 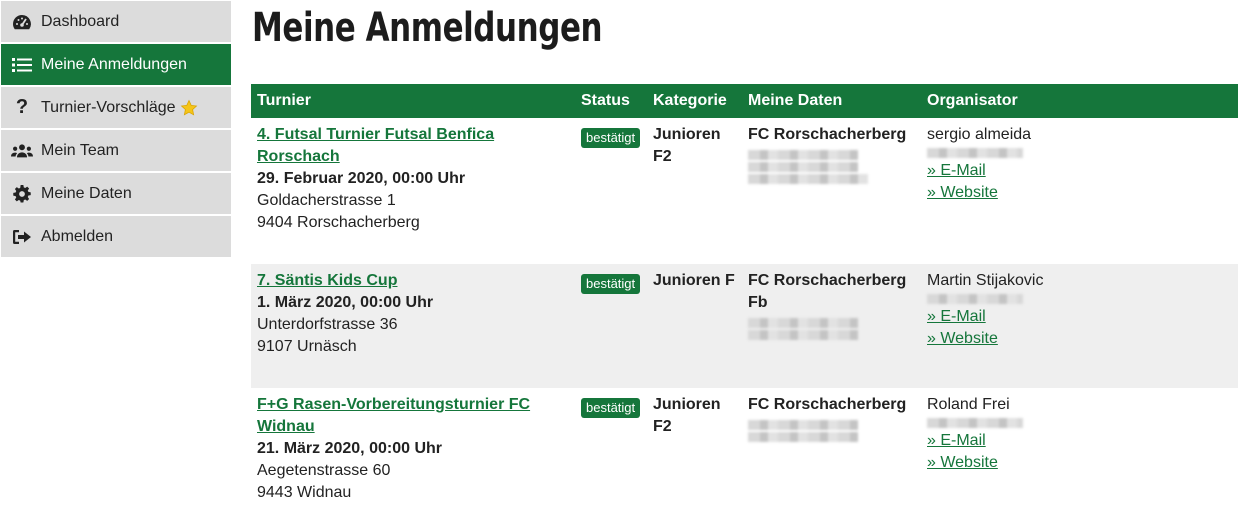 What do you see at coordinates (22, 237) in the screenshot?
I see `sign-out-icon` at bounding box center [22, 237].